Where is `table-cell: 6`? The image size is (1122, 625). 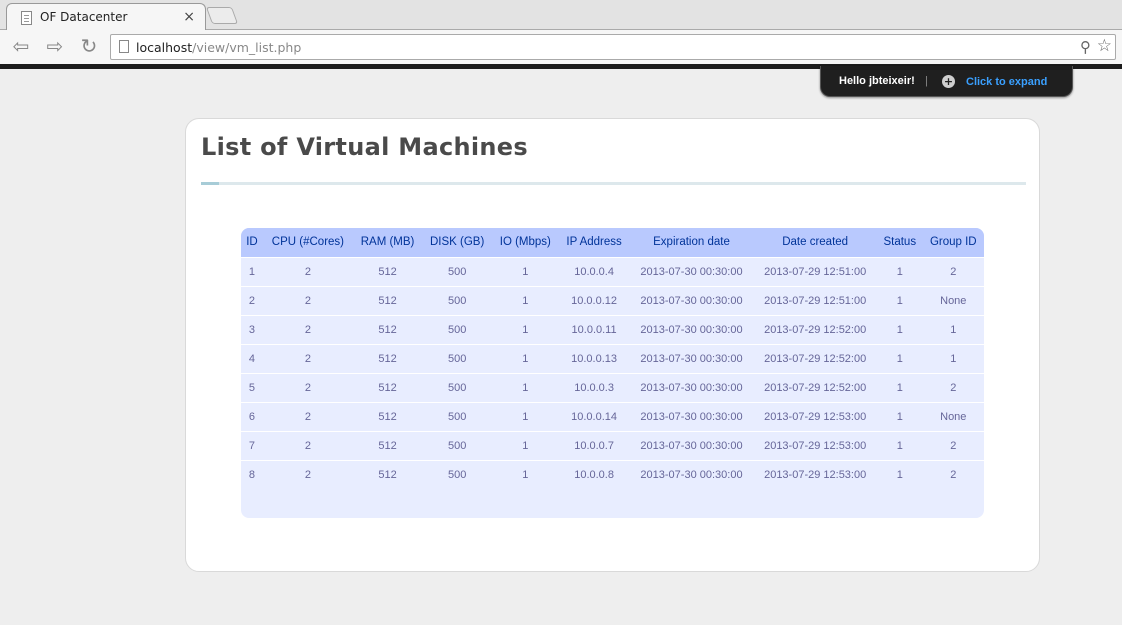
table-cell: 6 is located at coordinates (252, 416).